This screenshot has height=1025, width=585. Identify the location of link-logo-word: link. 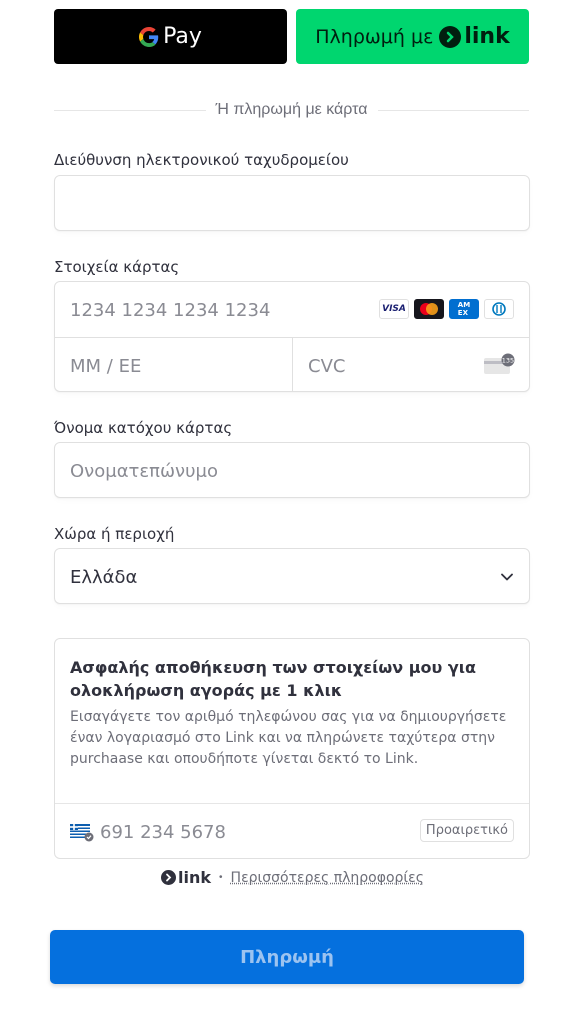
(487, 36).